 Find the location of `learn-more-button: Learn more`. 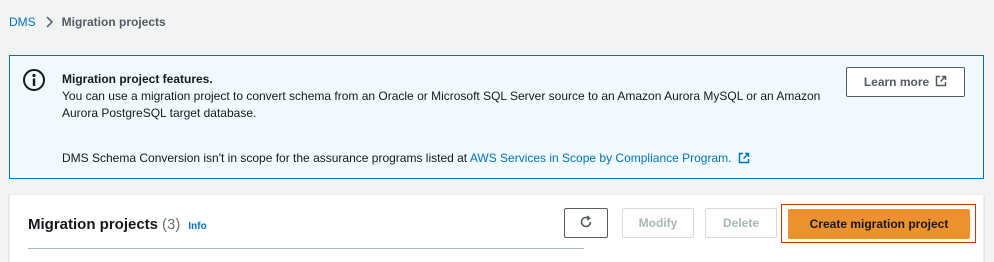

learn-more-button: Learn more is located at coordinates (905, 82).